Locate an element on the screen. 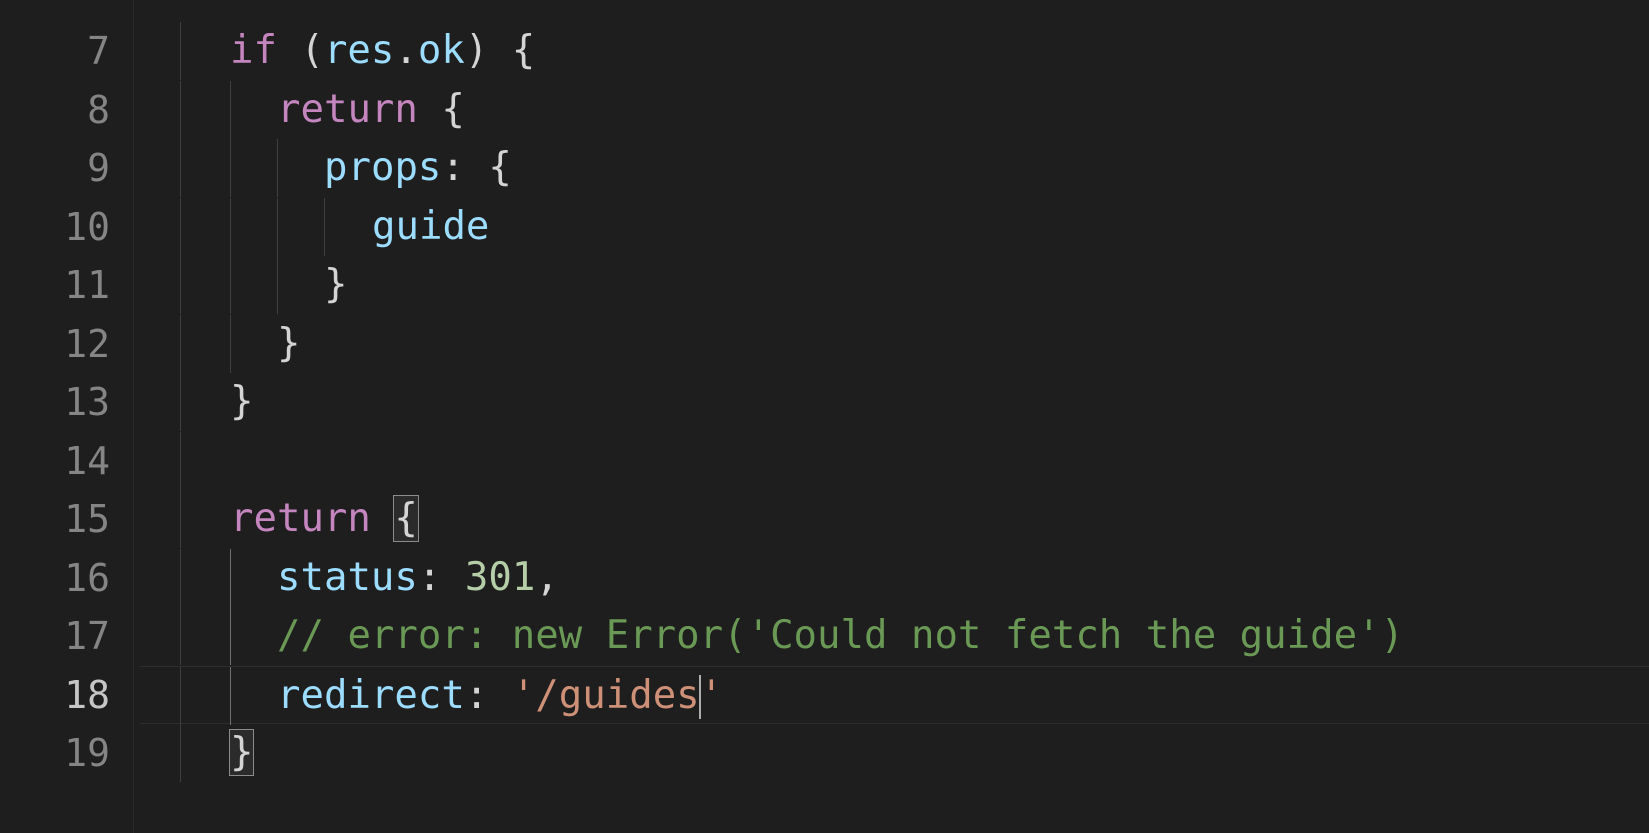 The width and height of the screenshot is (1649, 833). code-line: 9 props: { is located at coordinates (824, 168).